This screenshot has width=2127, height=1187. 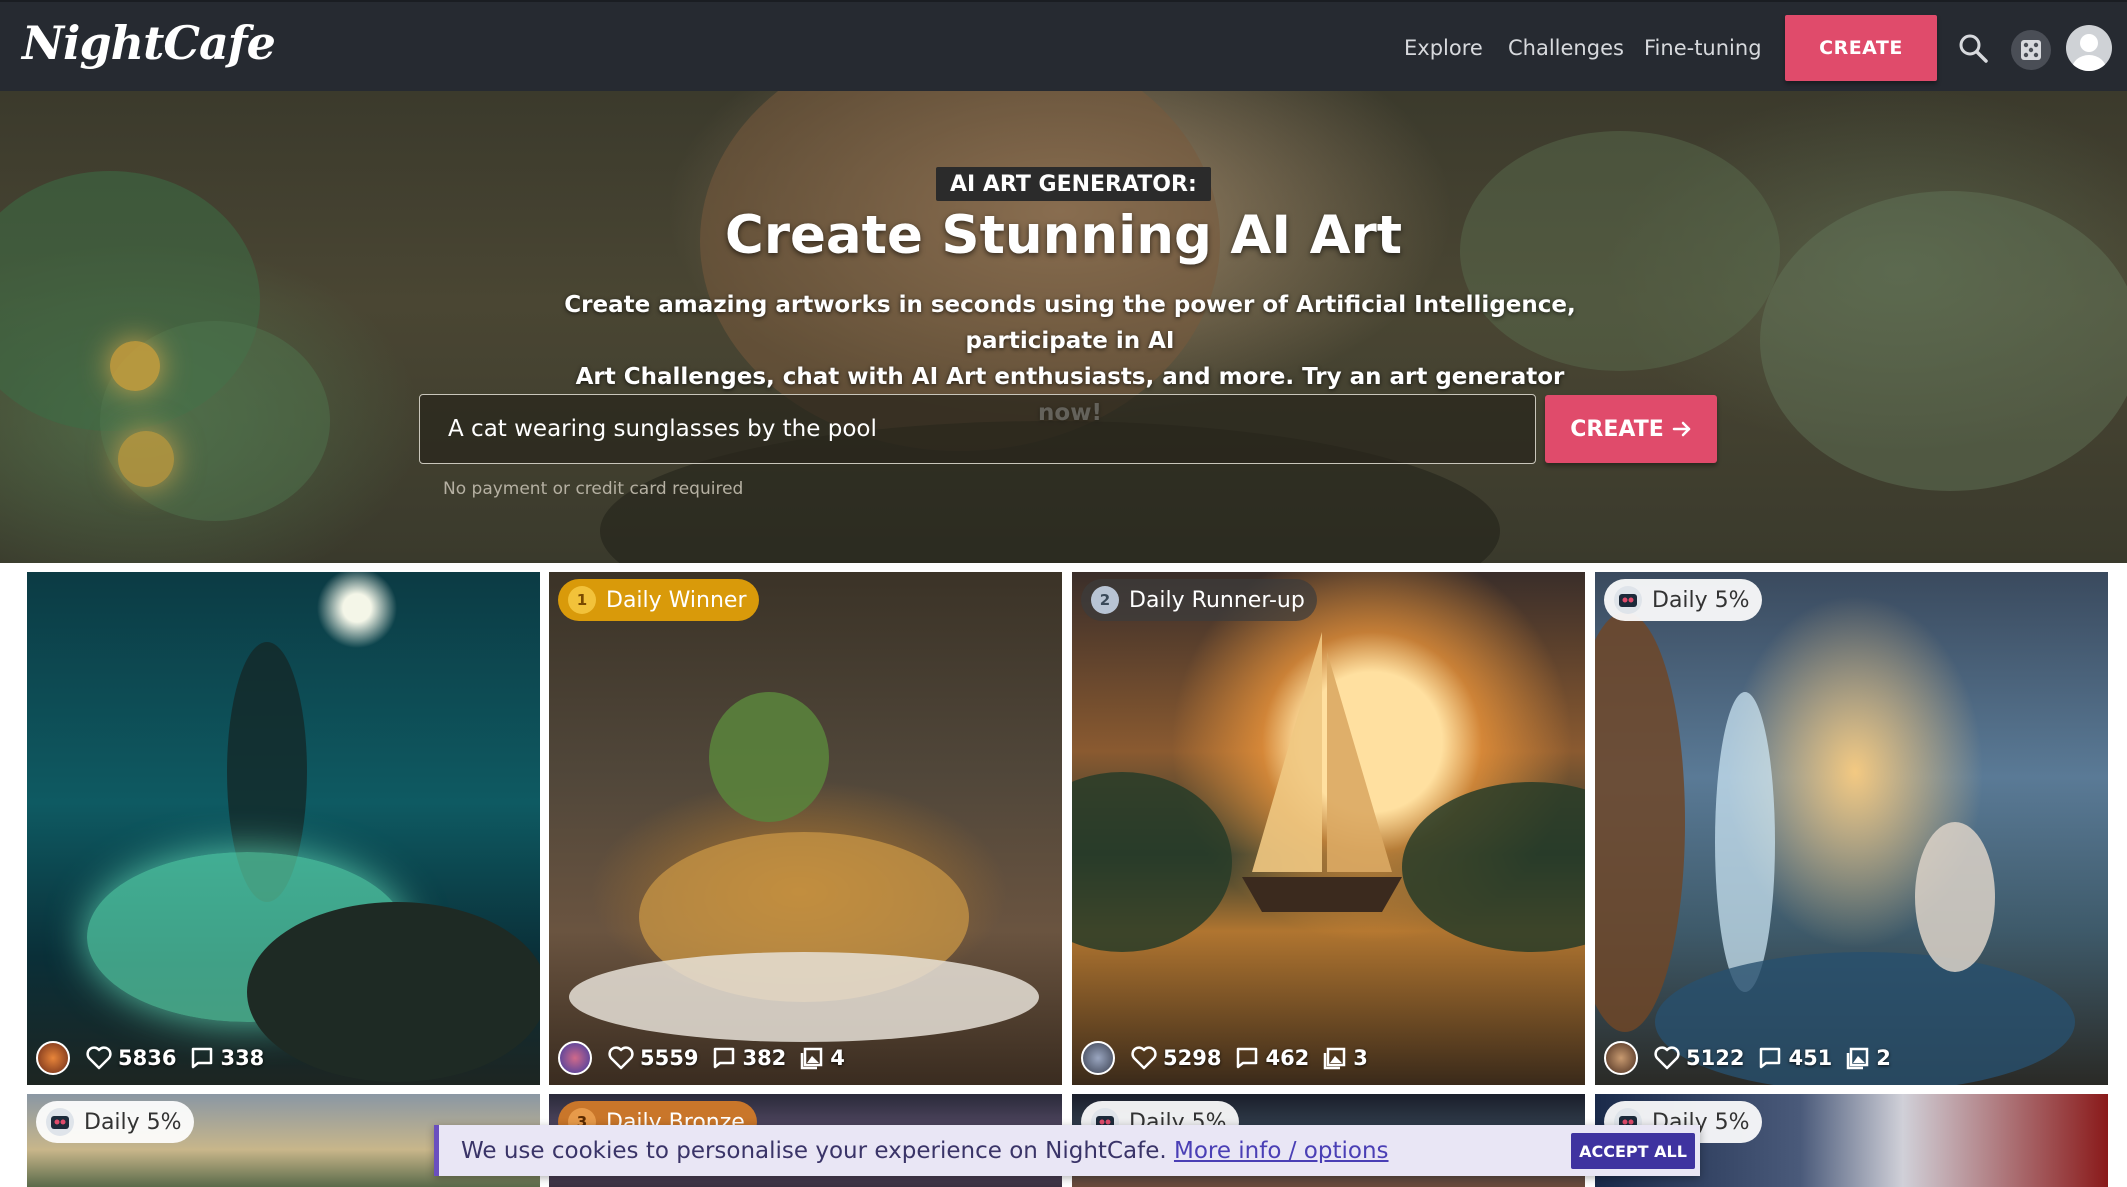 I want to click on arrow-right-icon, so click(x=1681, y=429).